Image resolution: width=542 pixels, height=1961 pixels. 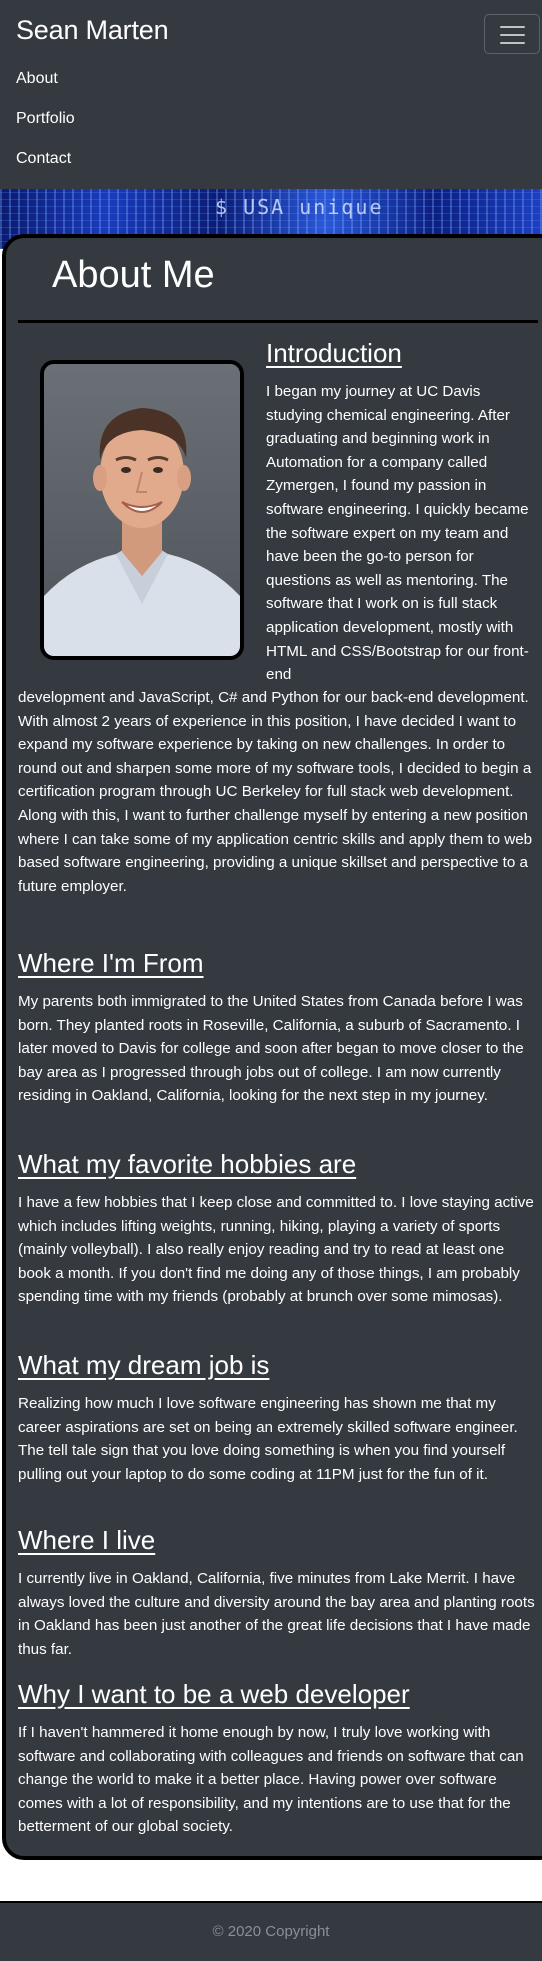 I want to click on page-title: About Me, so click(x=133, y=275).